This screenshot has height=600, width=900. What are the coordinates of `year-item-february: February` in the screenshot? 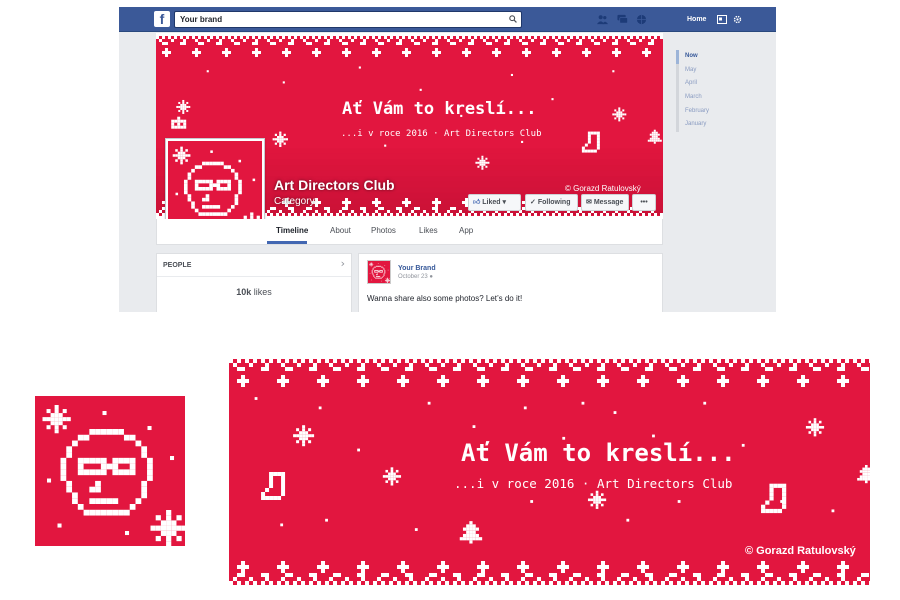 It's located at (711, 111).